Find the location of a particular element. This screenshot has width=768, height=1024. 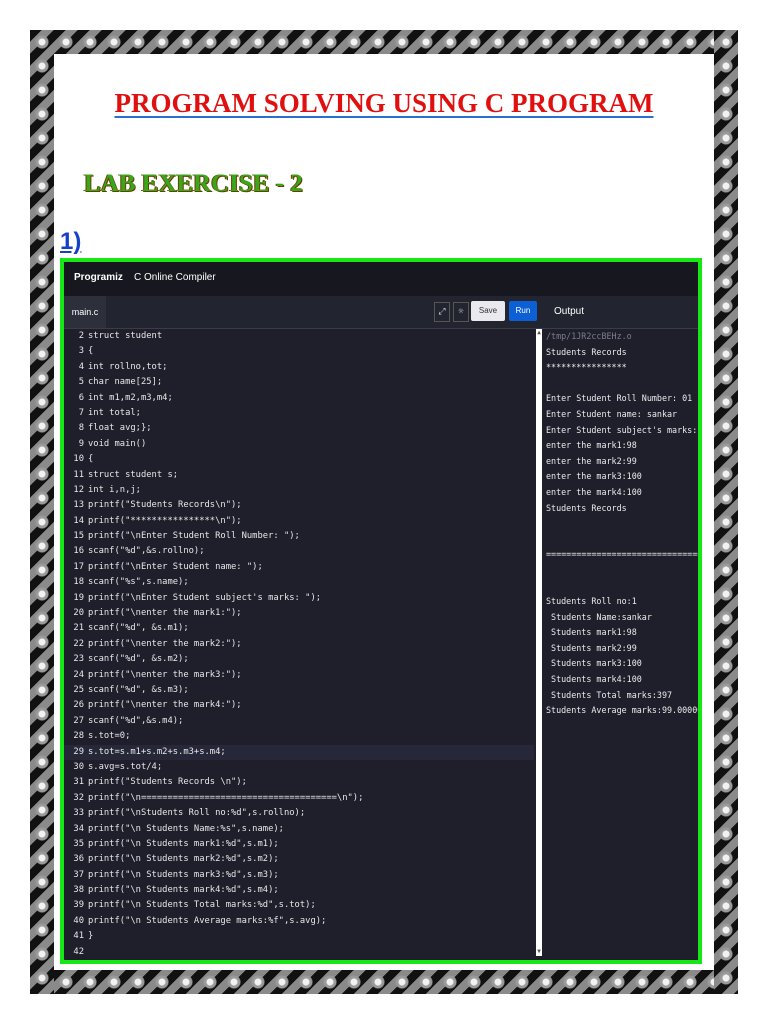

code-line: 42 is located at coordinates (299, 952).